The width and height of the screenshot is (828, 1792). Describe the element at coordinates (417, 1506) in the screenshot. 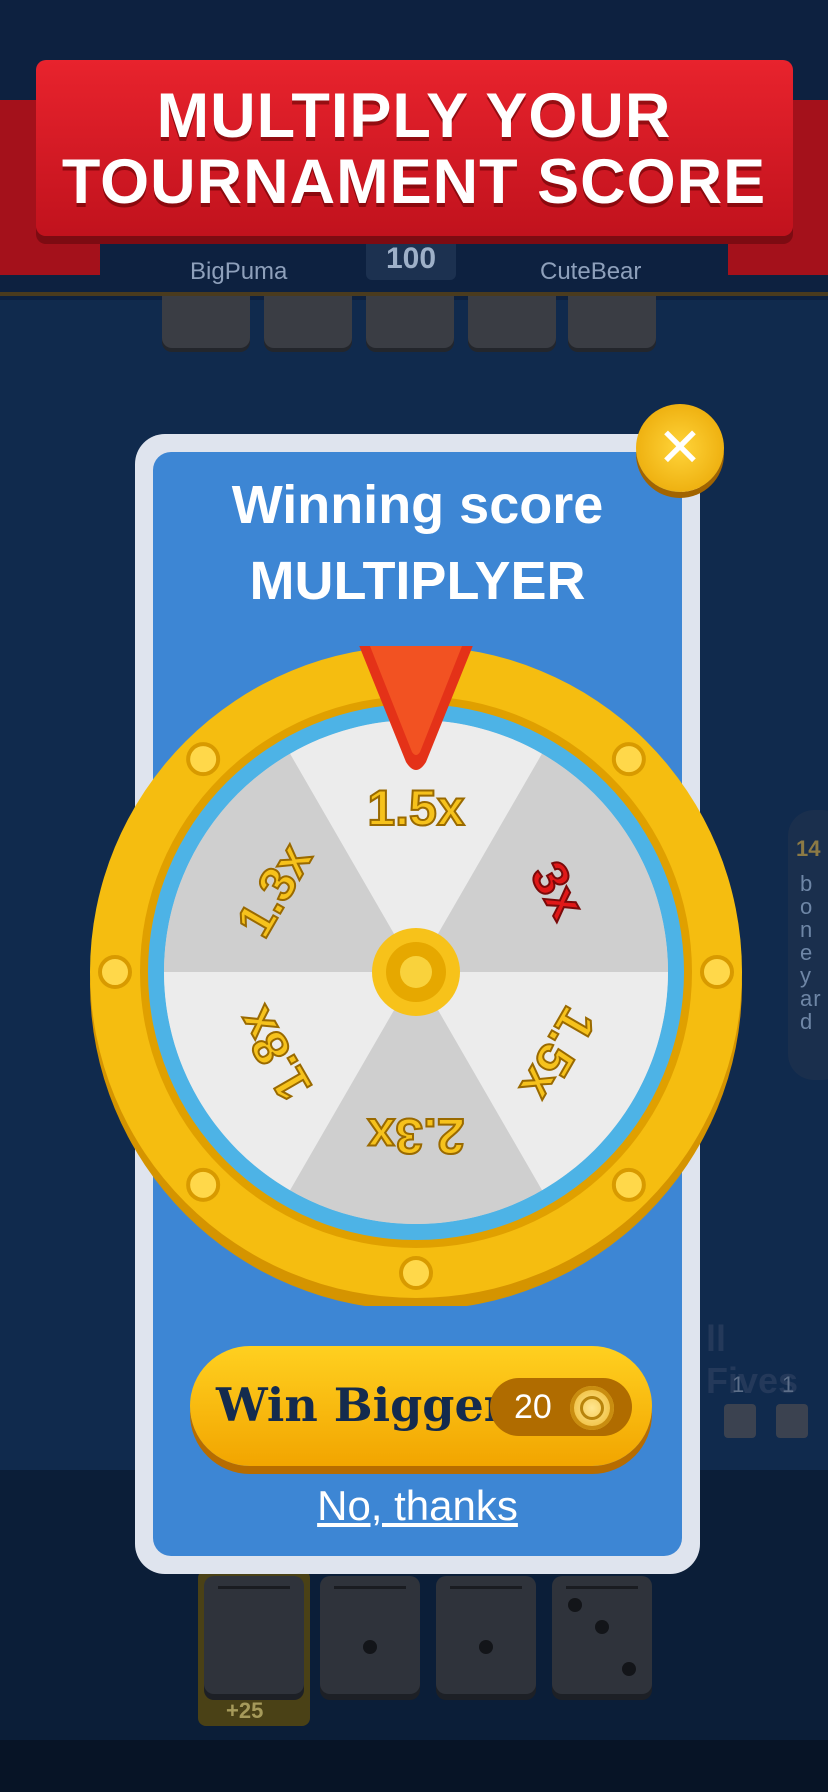

I see `no-thanks-link: No, thanks` at that location.